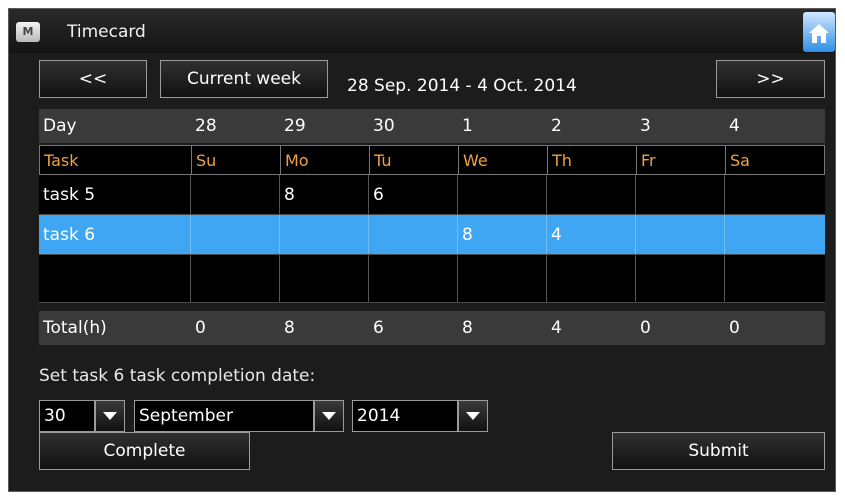 The image size is (845, 498). I want to click on table-row: task 5 8 6, so click(432, 195).